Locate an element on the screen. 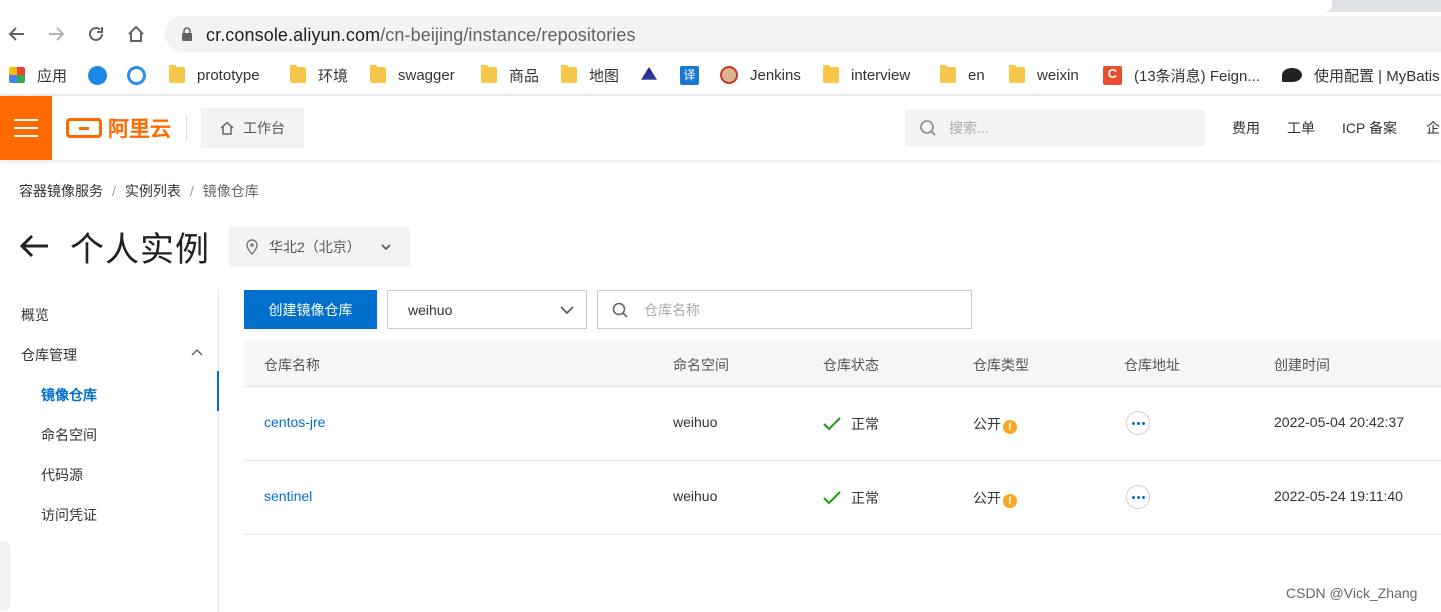 The image size is (1441, 612). jenkins-icon is located at coordinates (729, 75).